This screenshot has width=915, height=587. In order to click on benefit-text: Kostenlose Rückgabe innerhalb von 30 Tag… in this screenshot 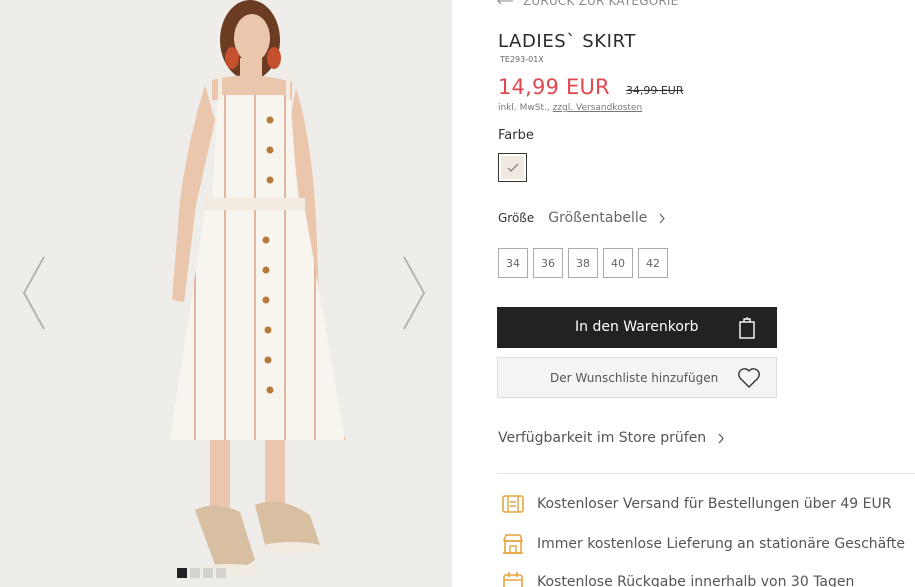, I will do `click(696, 580)`.